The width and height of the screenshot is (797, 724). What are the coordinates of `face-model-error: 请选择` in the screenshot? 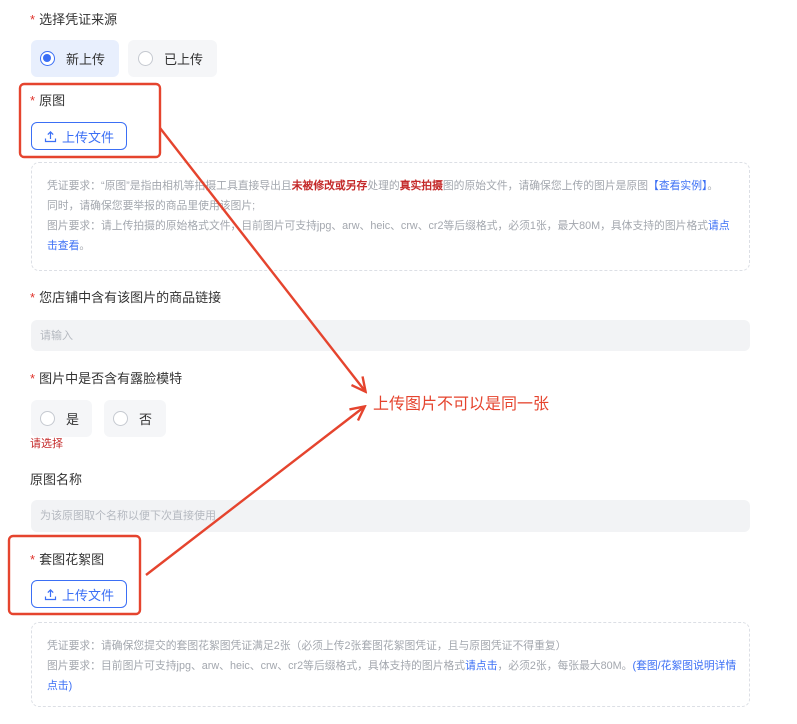 It's located at (46, 444).